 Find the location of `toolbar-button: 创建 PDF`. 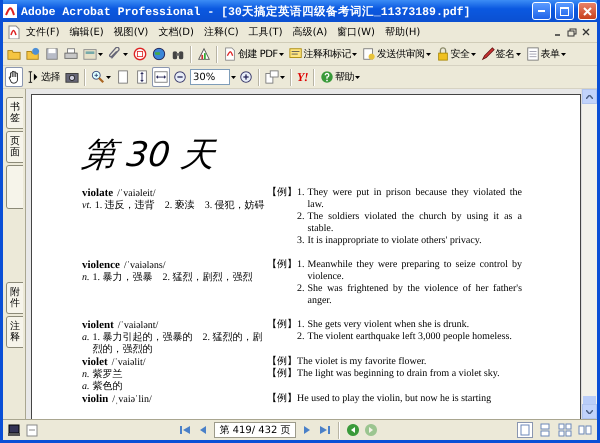

toolbar-button: 创建 PDF is located at coordinates (253, 54).